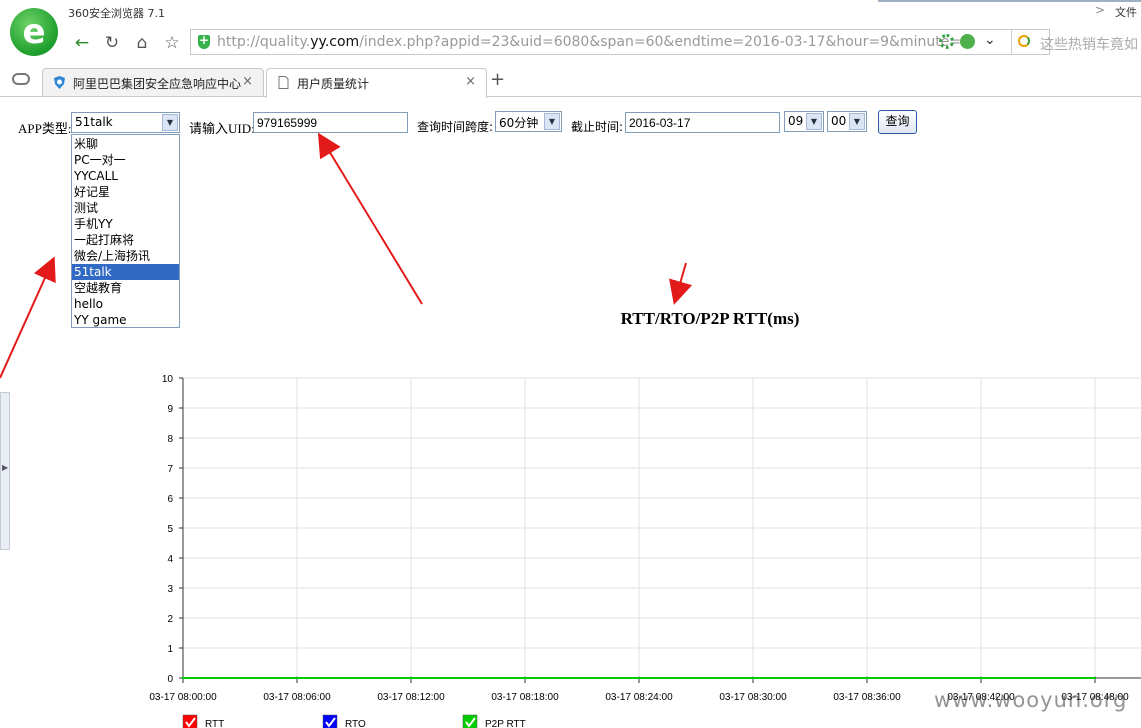 The width and height of the screenshot is (1141, 728). Describe the element at coordinates (170, 469) in the screenshot. I see `y-tick-label: 7` at that location.